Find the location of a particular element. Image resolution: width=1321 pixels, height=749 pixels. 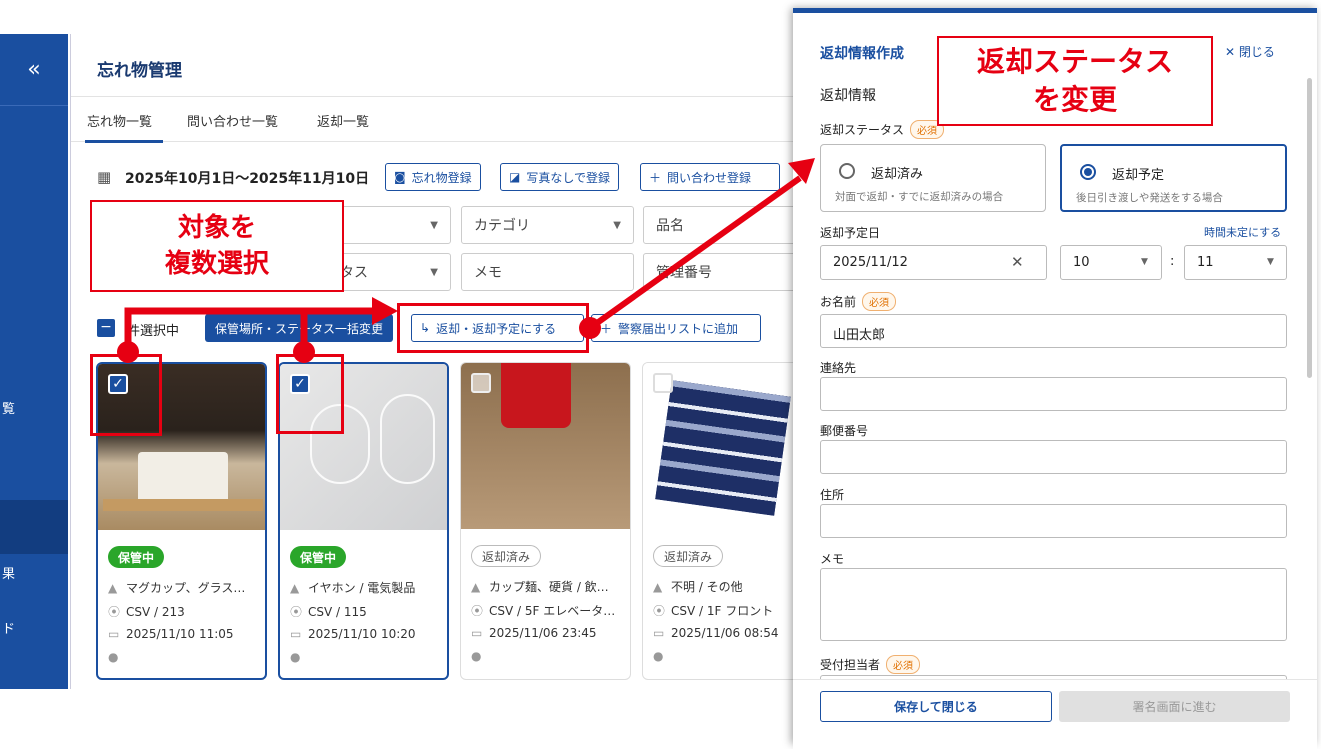

bracket-line is located at coordinates (216, 326).